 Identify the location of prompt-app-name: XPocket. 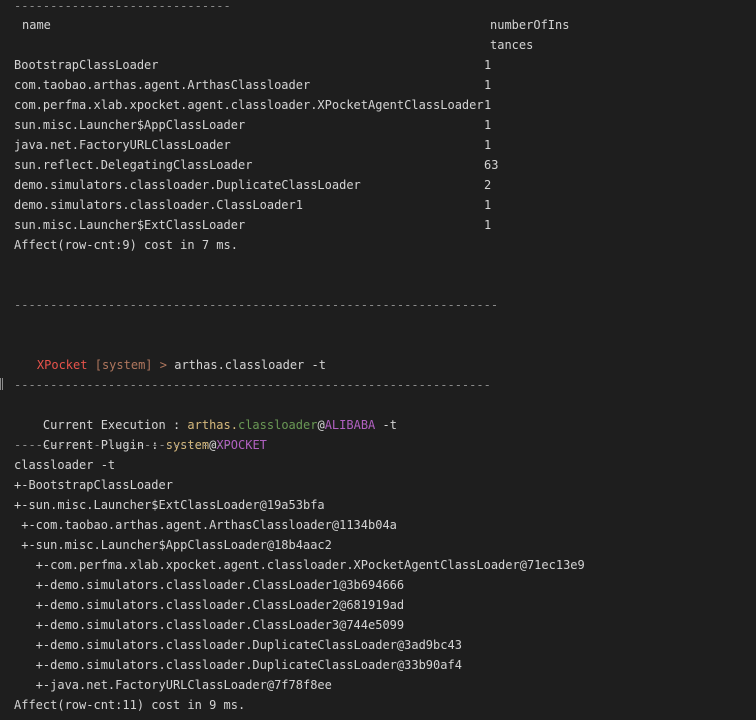
(62, 365).